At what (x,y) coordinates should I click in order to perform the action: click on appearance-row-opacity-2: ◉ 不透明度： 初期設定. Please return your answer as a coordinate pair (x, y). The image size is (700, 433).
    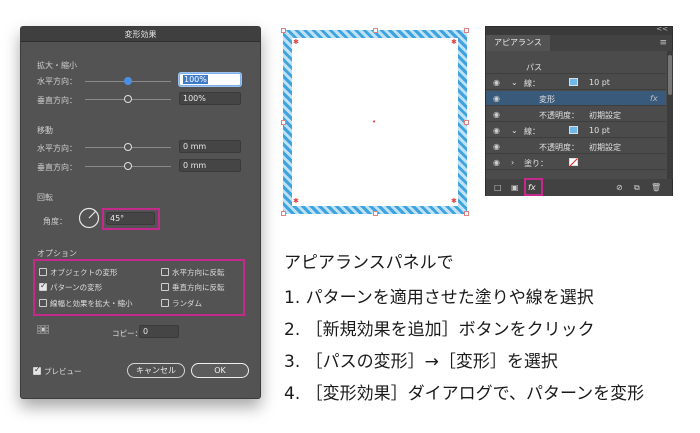
    Looking at the image, I should click on (576, 146).